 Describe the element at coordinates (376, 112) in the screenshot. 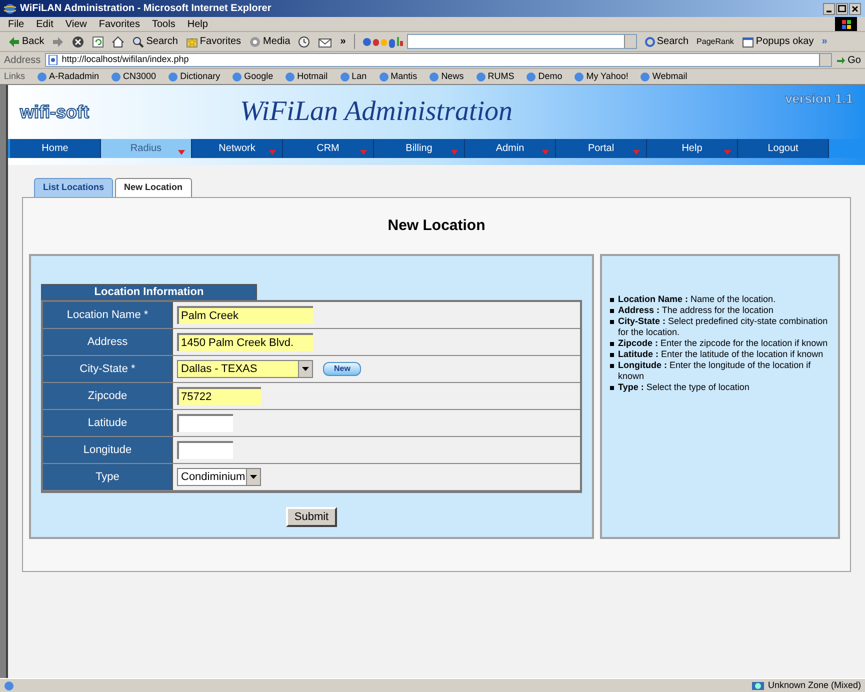

I see `page-header-title: WiFiLan Administration` at that location.